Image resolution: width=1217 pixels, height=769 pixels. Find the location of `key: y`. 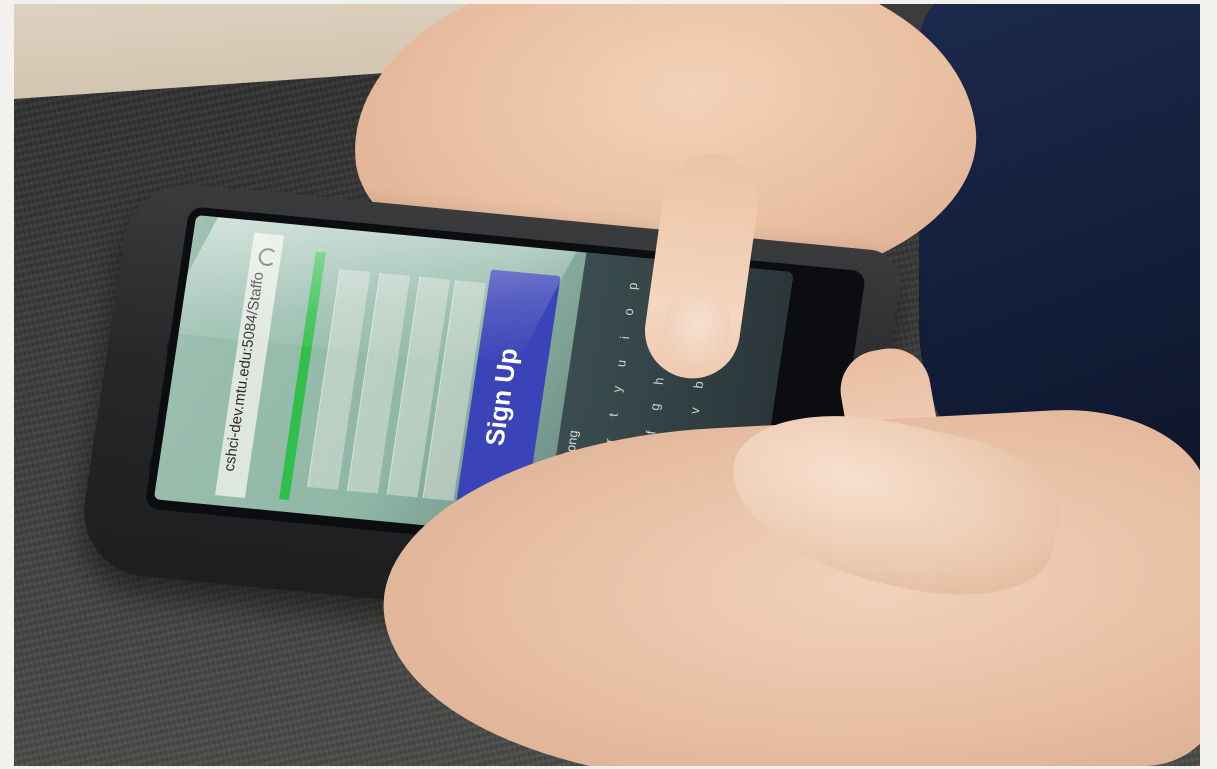

key: y is located at coordinates (617, 389).